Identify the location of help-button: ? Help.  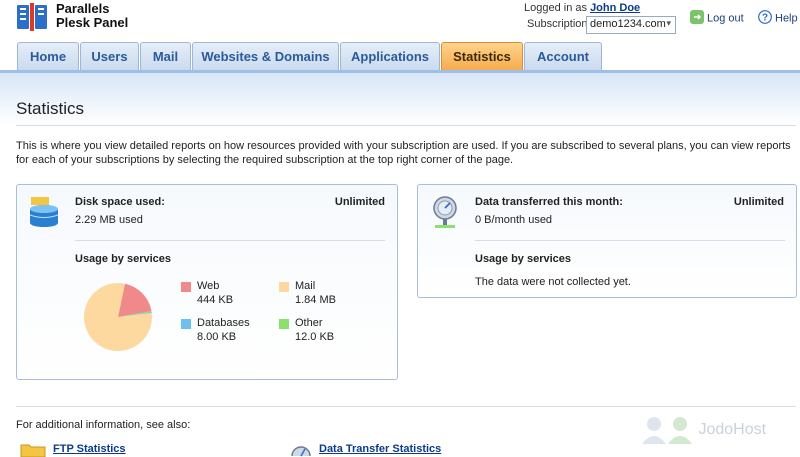
(778, 18).